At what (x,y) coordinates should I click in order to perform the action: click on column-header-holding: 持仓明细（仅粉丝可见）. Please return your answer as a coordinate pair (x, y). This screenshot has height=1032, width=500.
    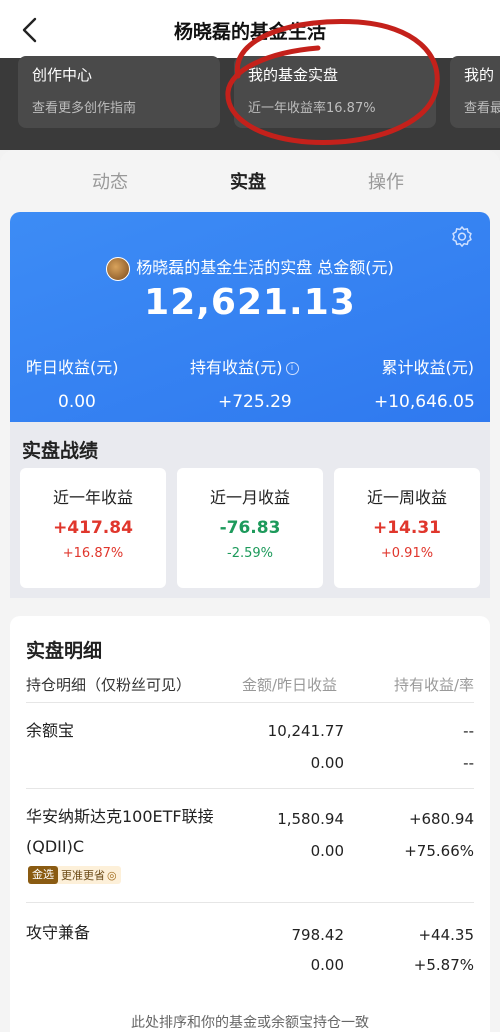
    Looking at the image, I should click on (109, 685).